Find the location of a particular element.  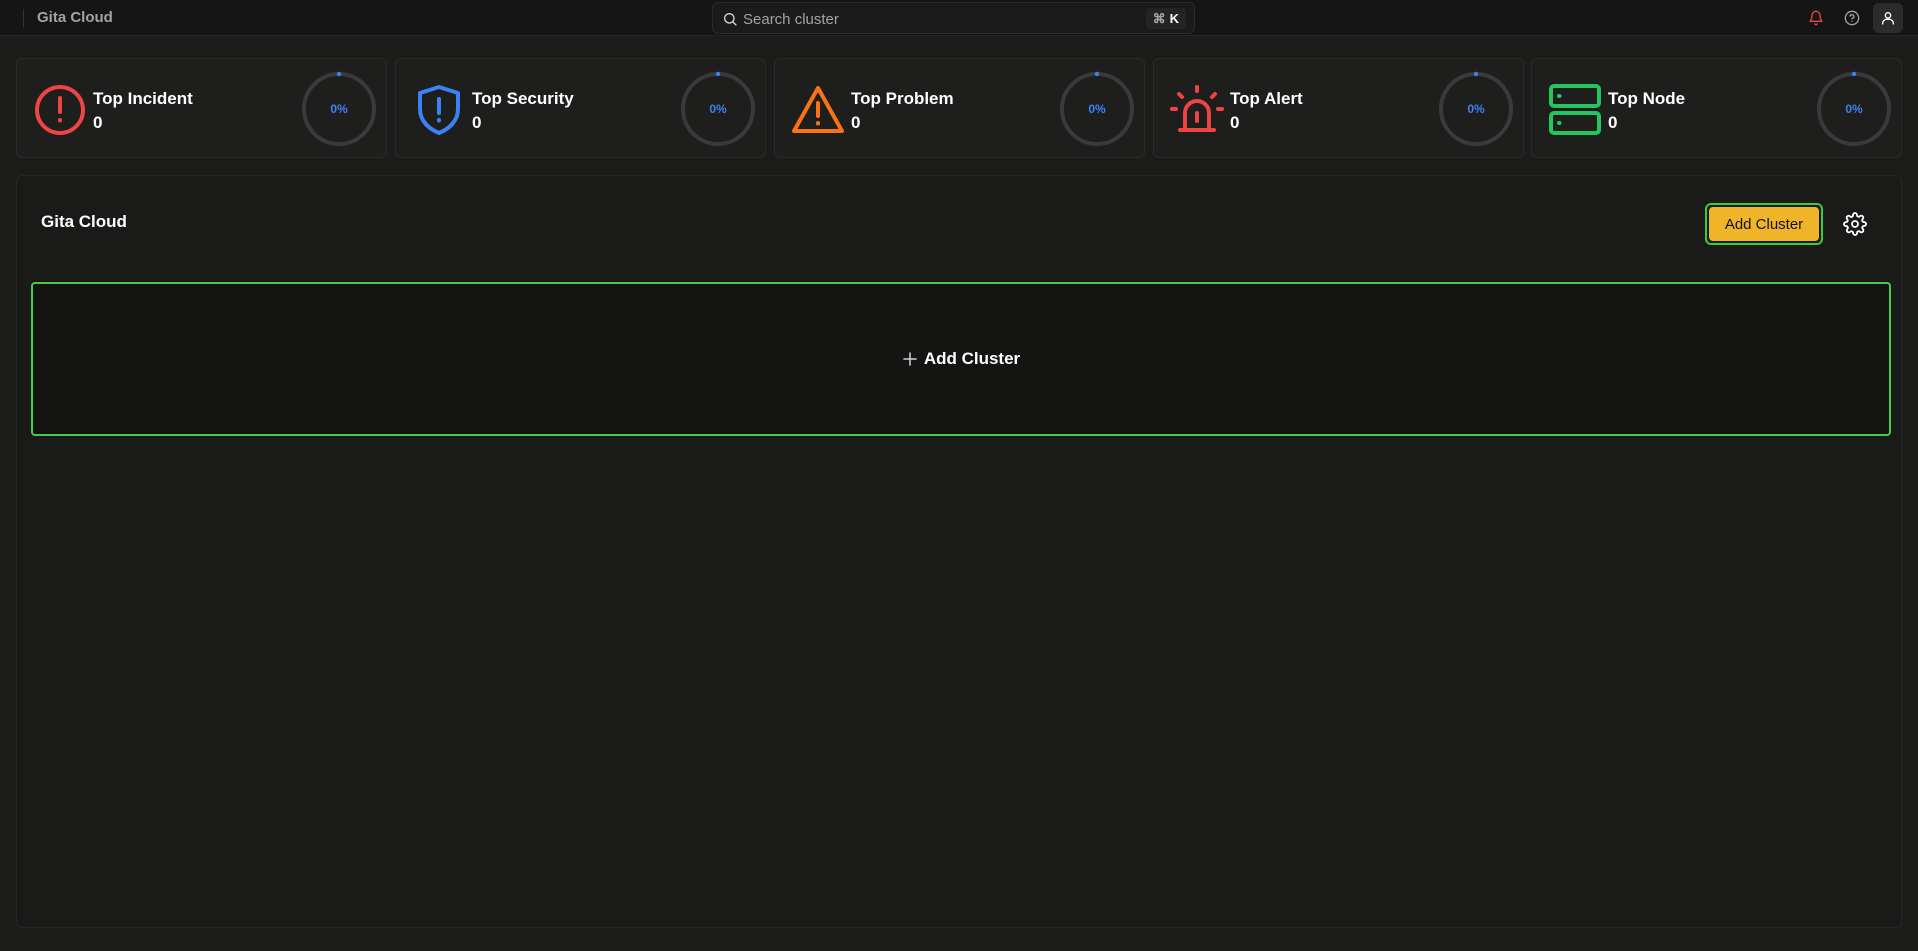

add-cluster-button-label: Add Cluster is located at coordinates (1764, 224).